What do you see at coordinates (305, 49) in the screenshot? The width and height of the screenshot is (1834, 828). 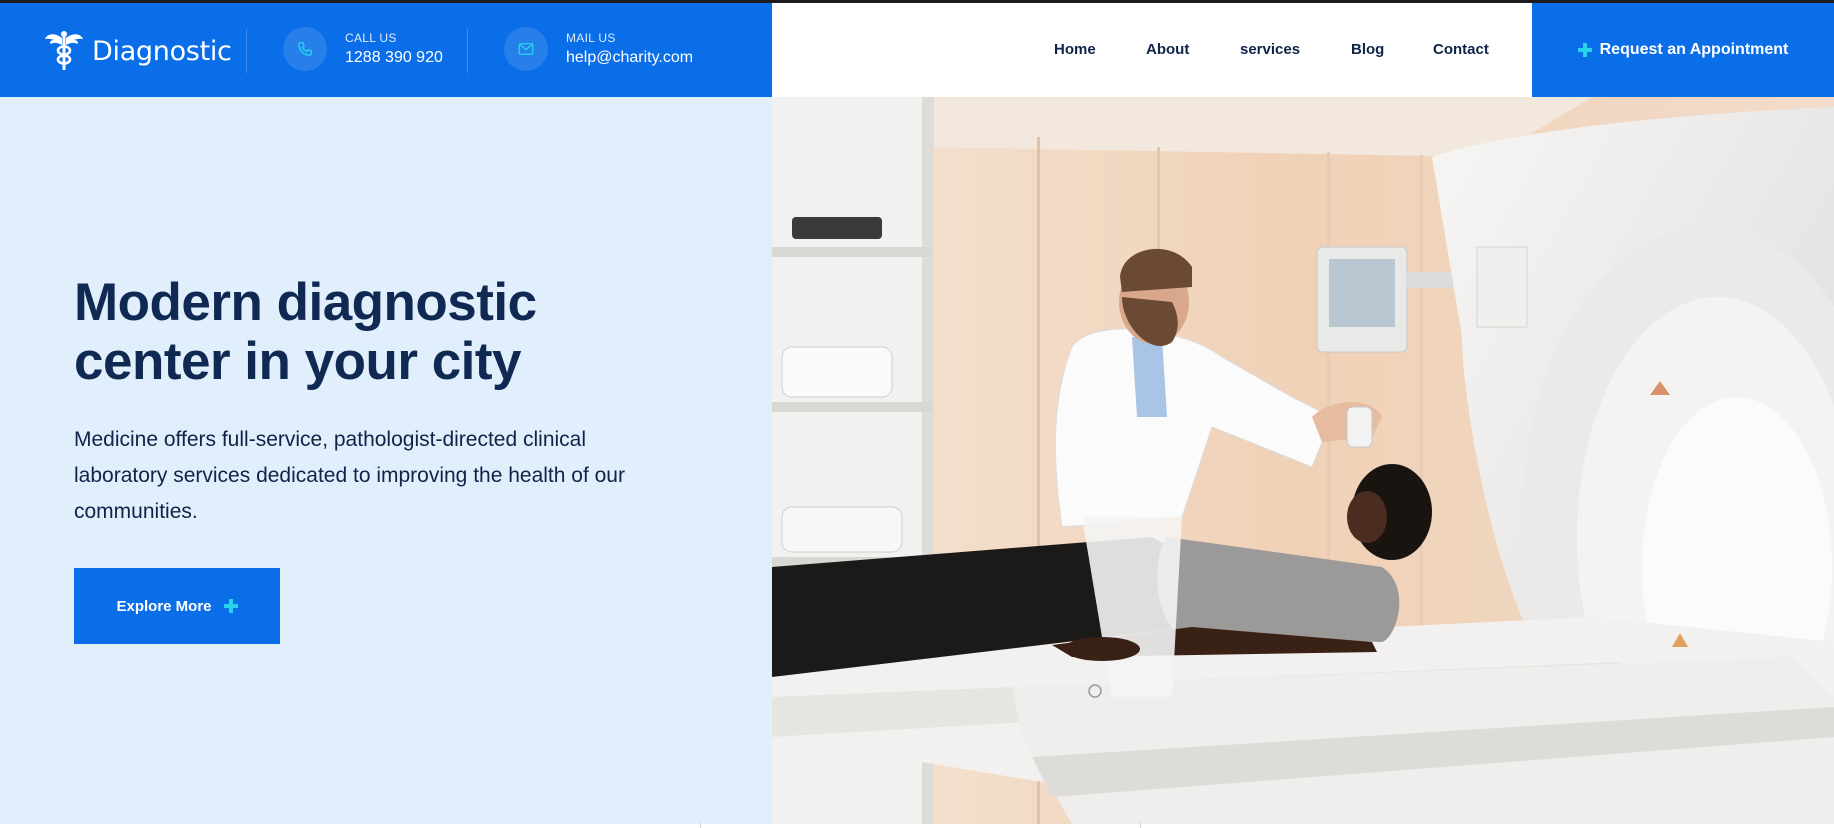 I see `phone-icon` at bounding box center [305, 49].